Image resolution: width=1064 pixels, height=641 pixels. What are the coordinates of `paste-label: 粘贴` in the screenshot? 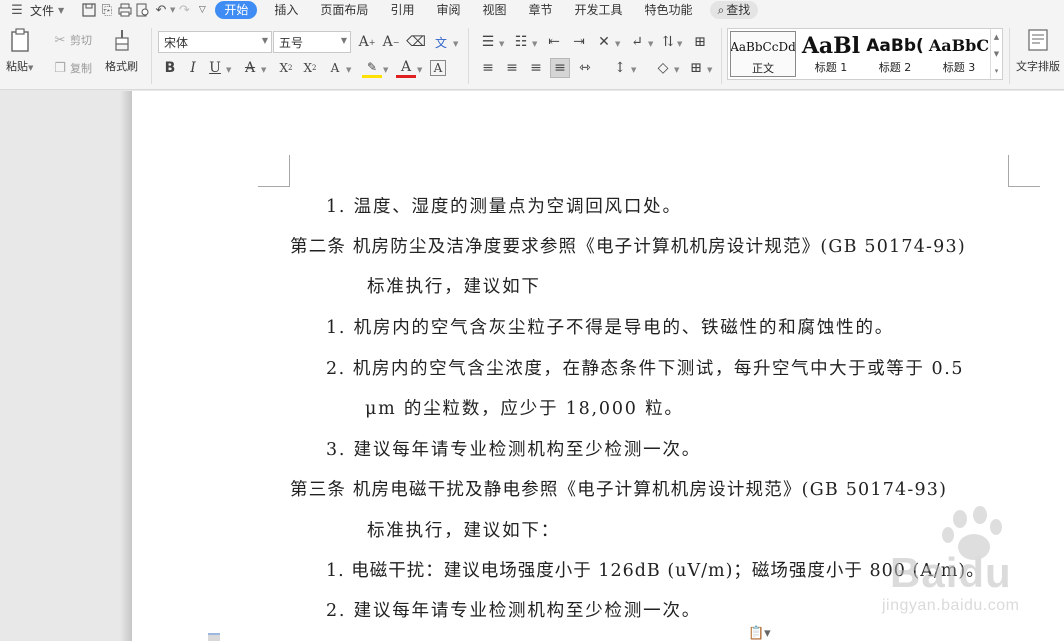 It's located at (17, 66).